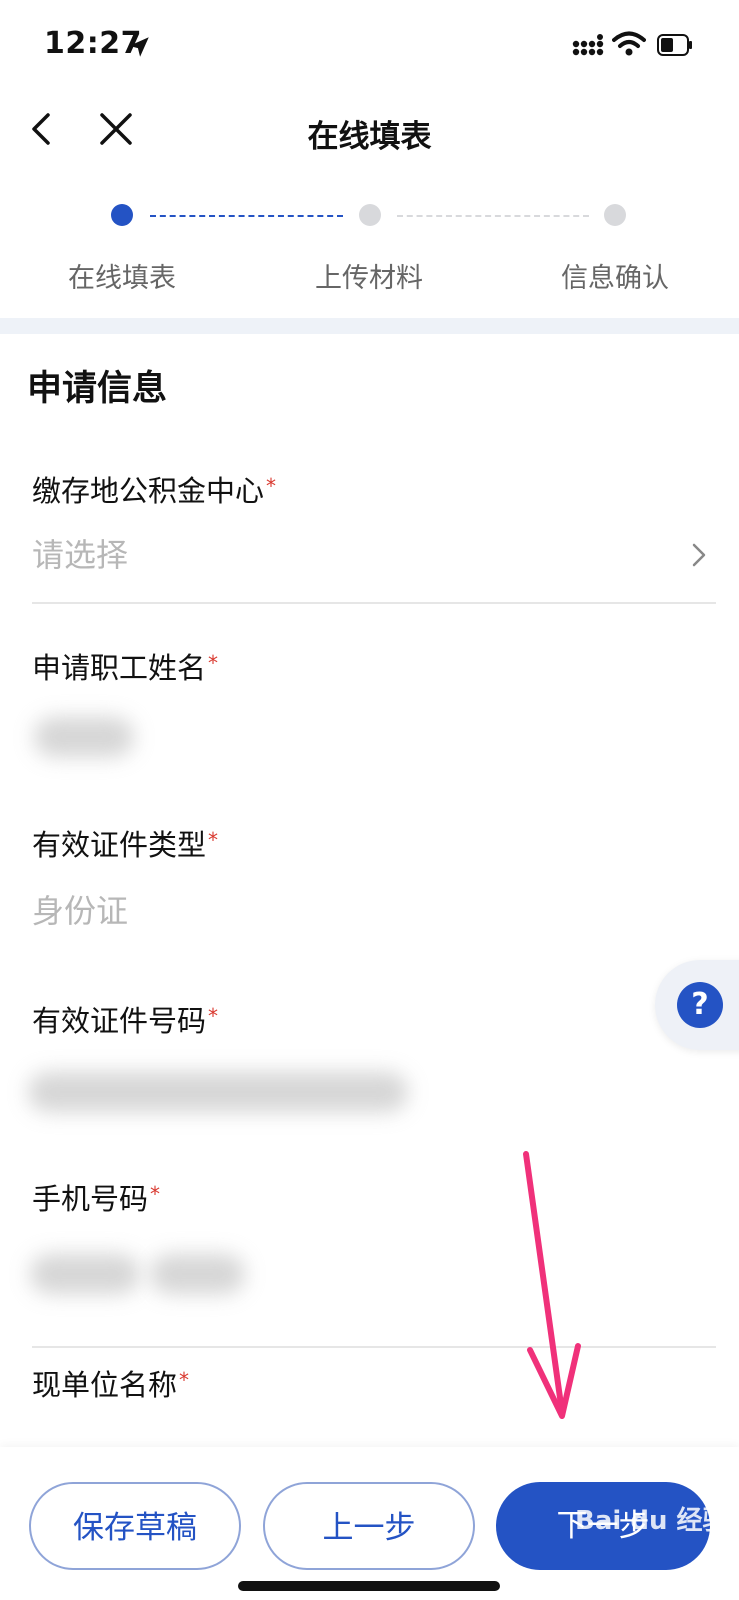 This screenshot has width=739, height=1600. I want to click on blurred-name-value, so click(84, 737).